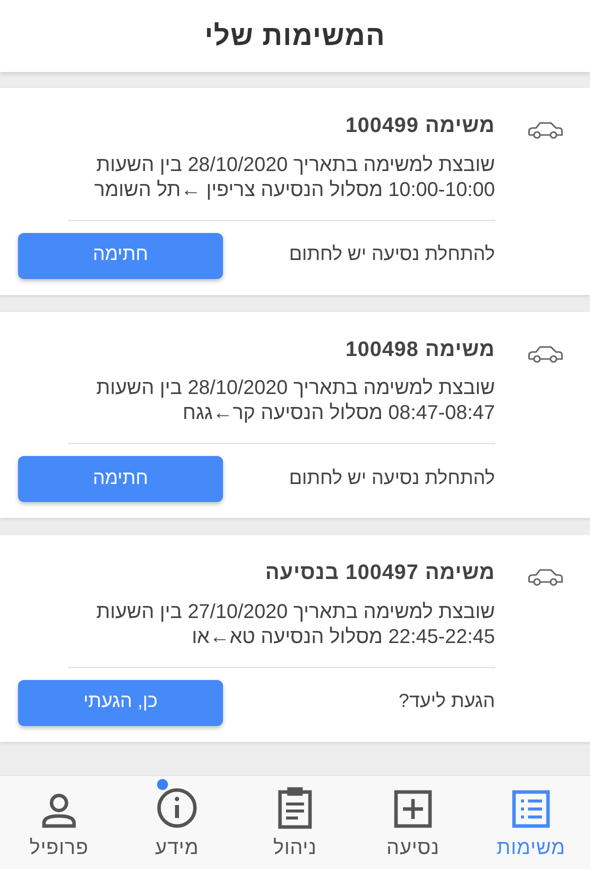  I want to click on task-description: שובצת למשימה בתאריך 27/10/2020 בין השעות 22:45-22:45 מסלול הנסיעה טא←או, so click(281, 634).